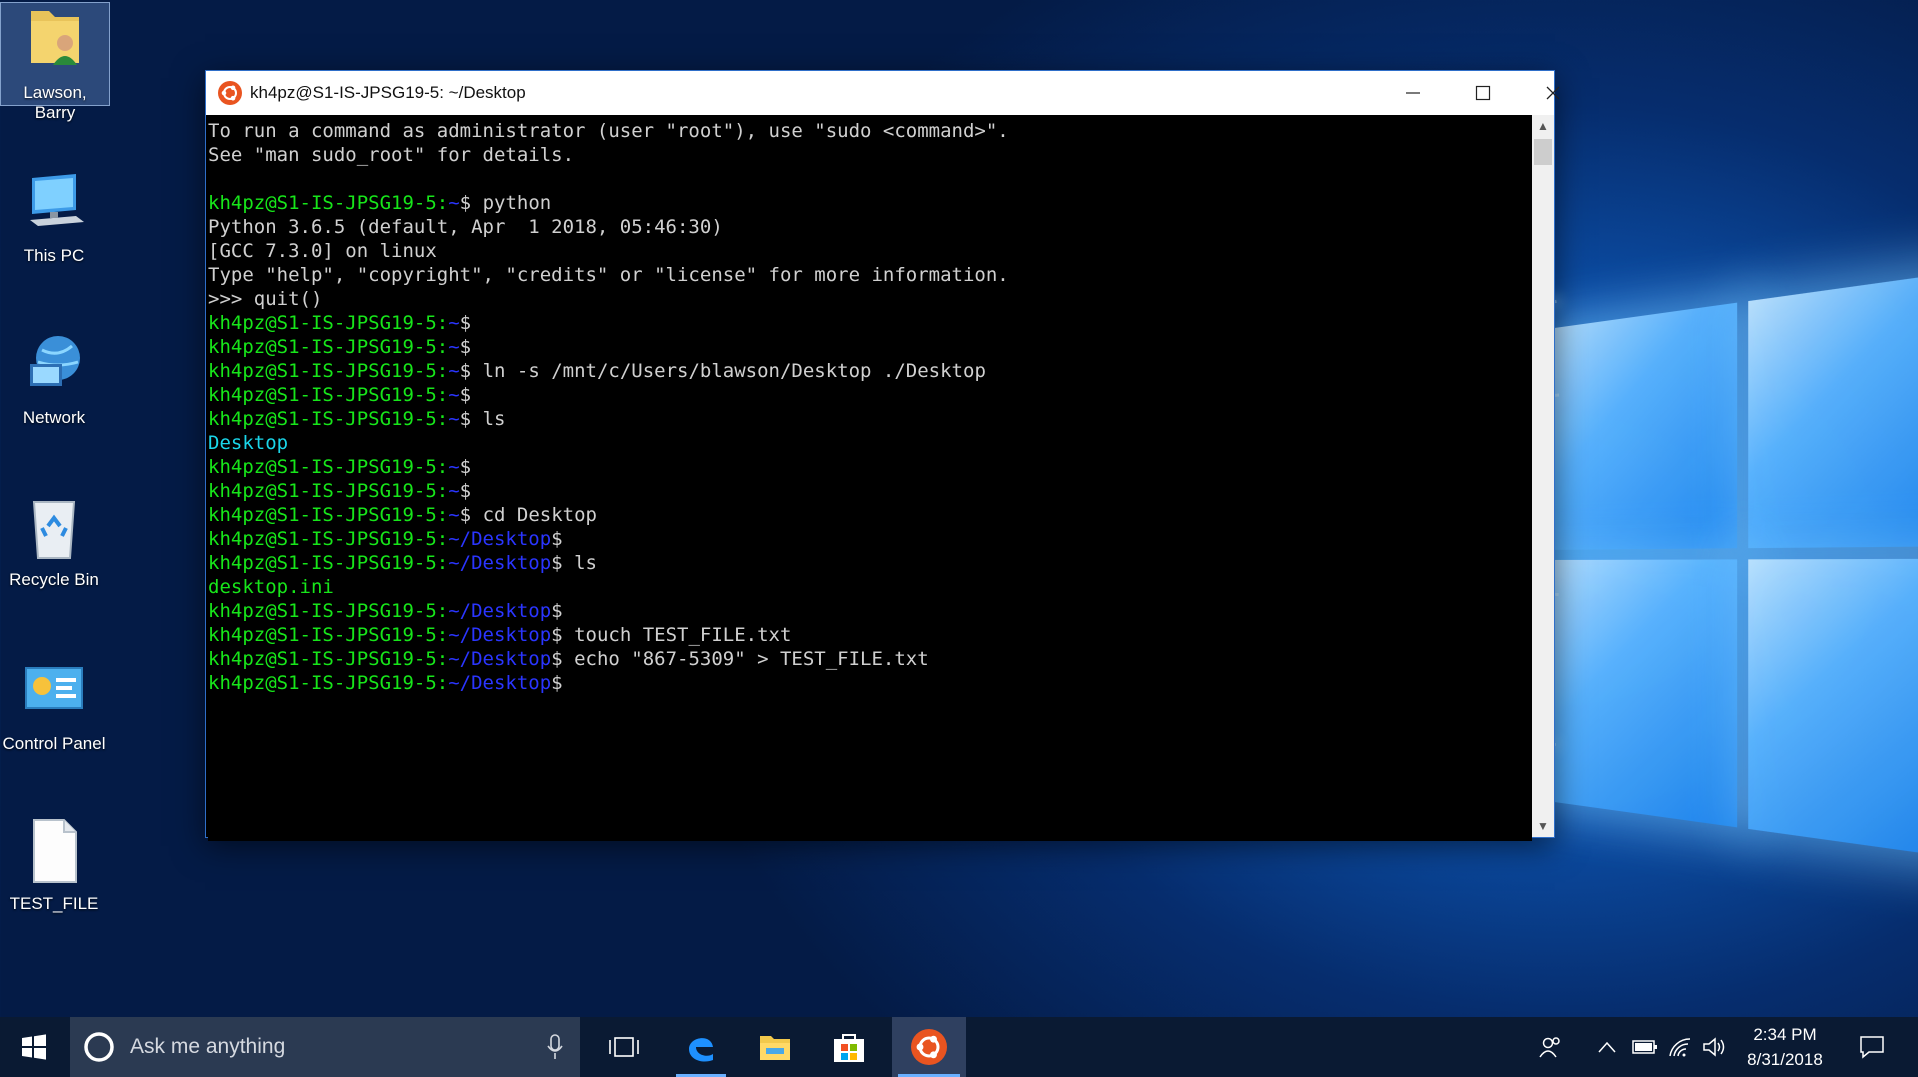  I want to click on desktop-icon-label: Control Panel, so click(54, 744).